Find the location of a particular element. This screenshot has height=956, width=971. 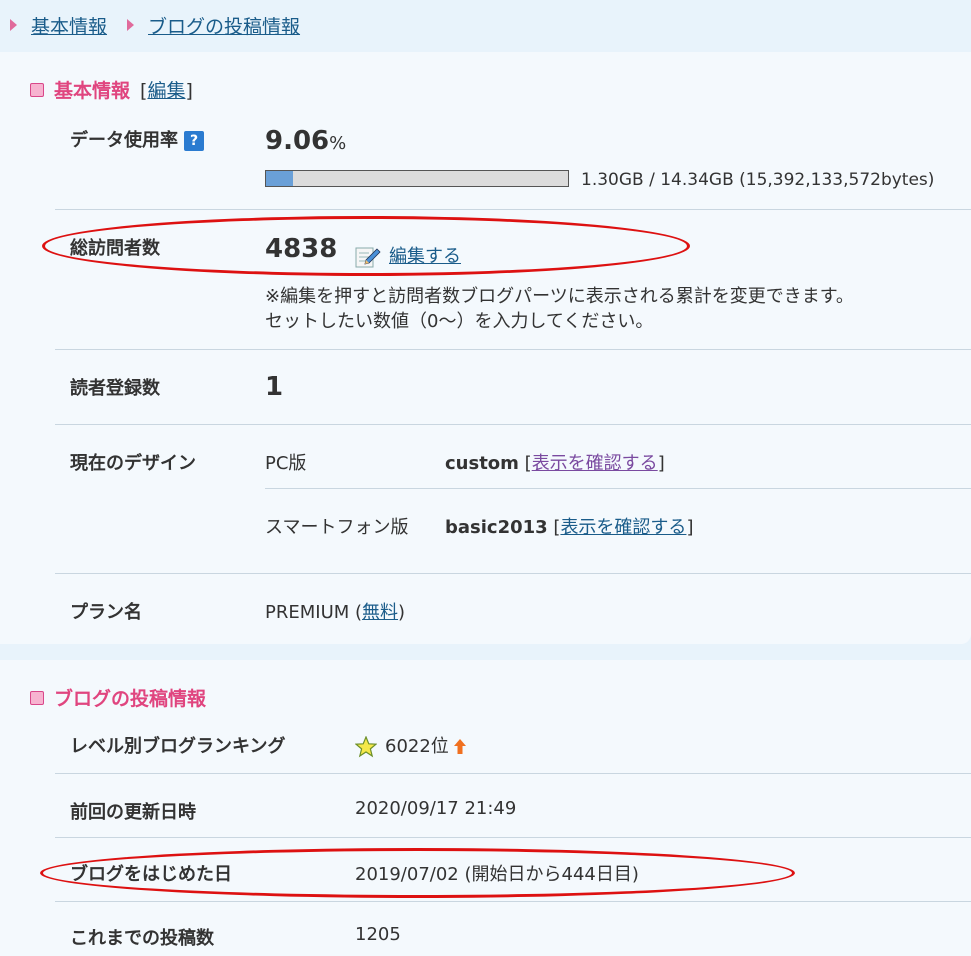

plan-link: 無料 is located at coordinates (380, 612).